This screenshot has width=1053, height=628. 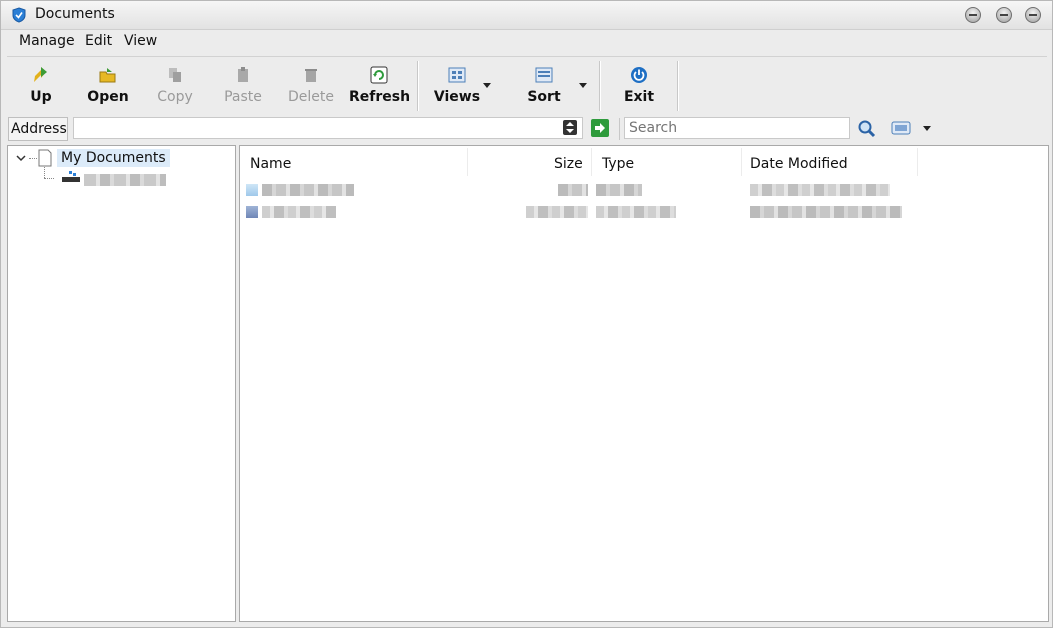 I want to click on open-button: Open, so click(x=108, y=87).